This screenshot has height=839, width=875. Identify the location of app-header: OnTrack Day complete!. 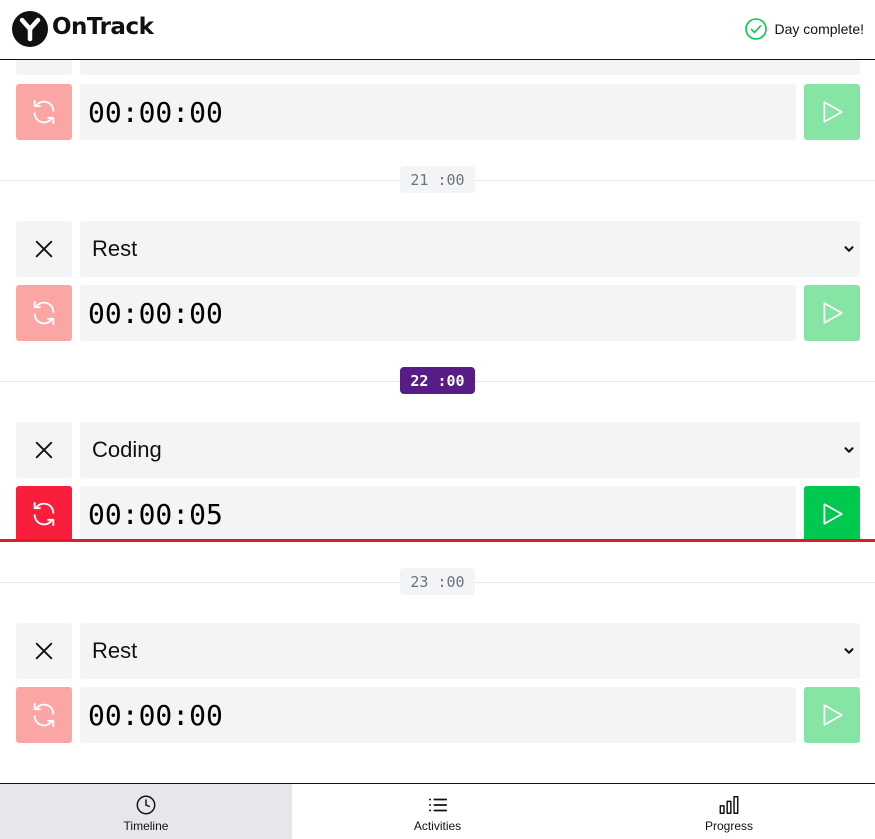
(437, 30).